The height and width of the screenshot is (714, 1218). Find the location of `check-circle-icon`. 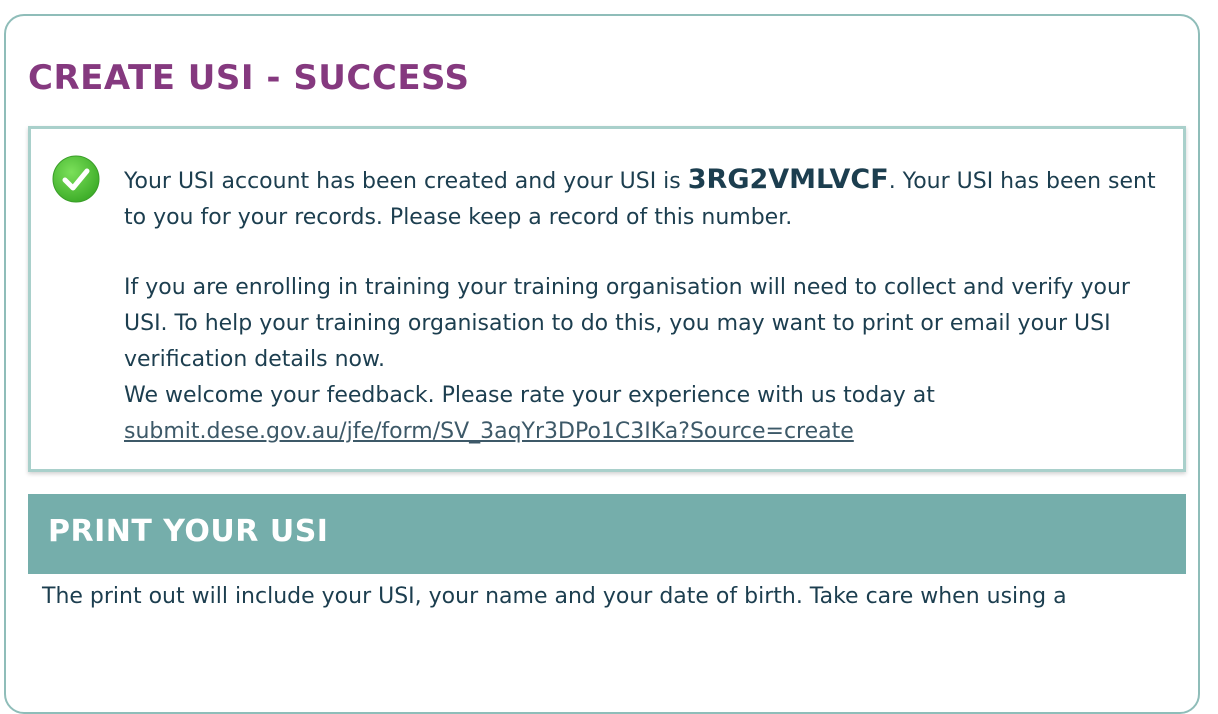

check-circle-icon is located at coordinates (76, 179).